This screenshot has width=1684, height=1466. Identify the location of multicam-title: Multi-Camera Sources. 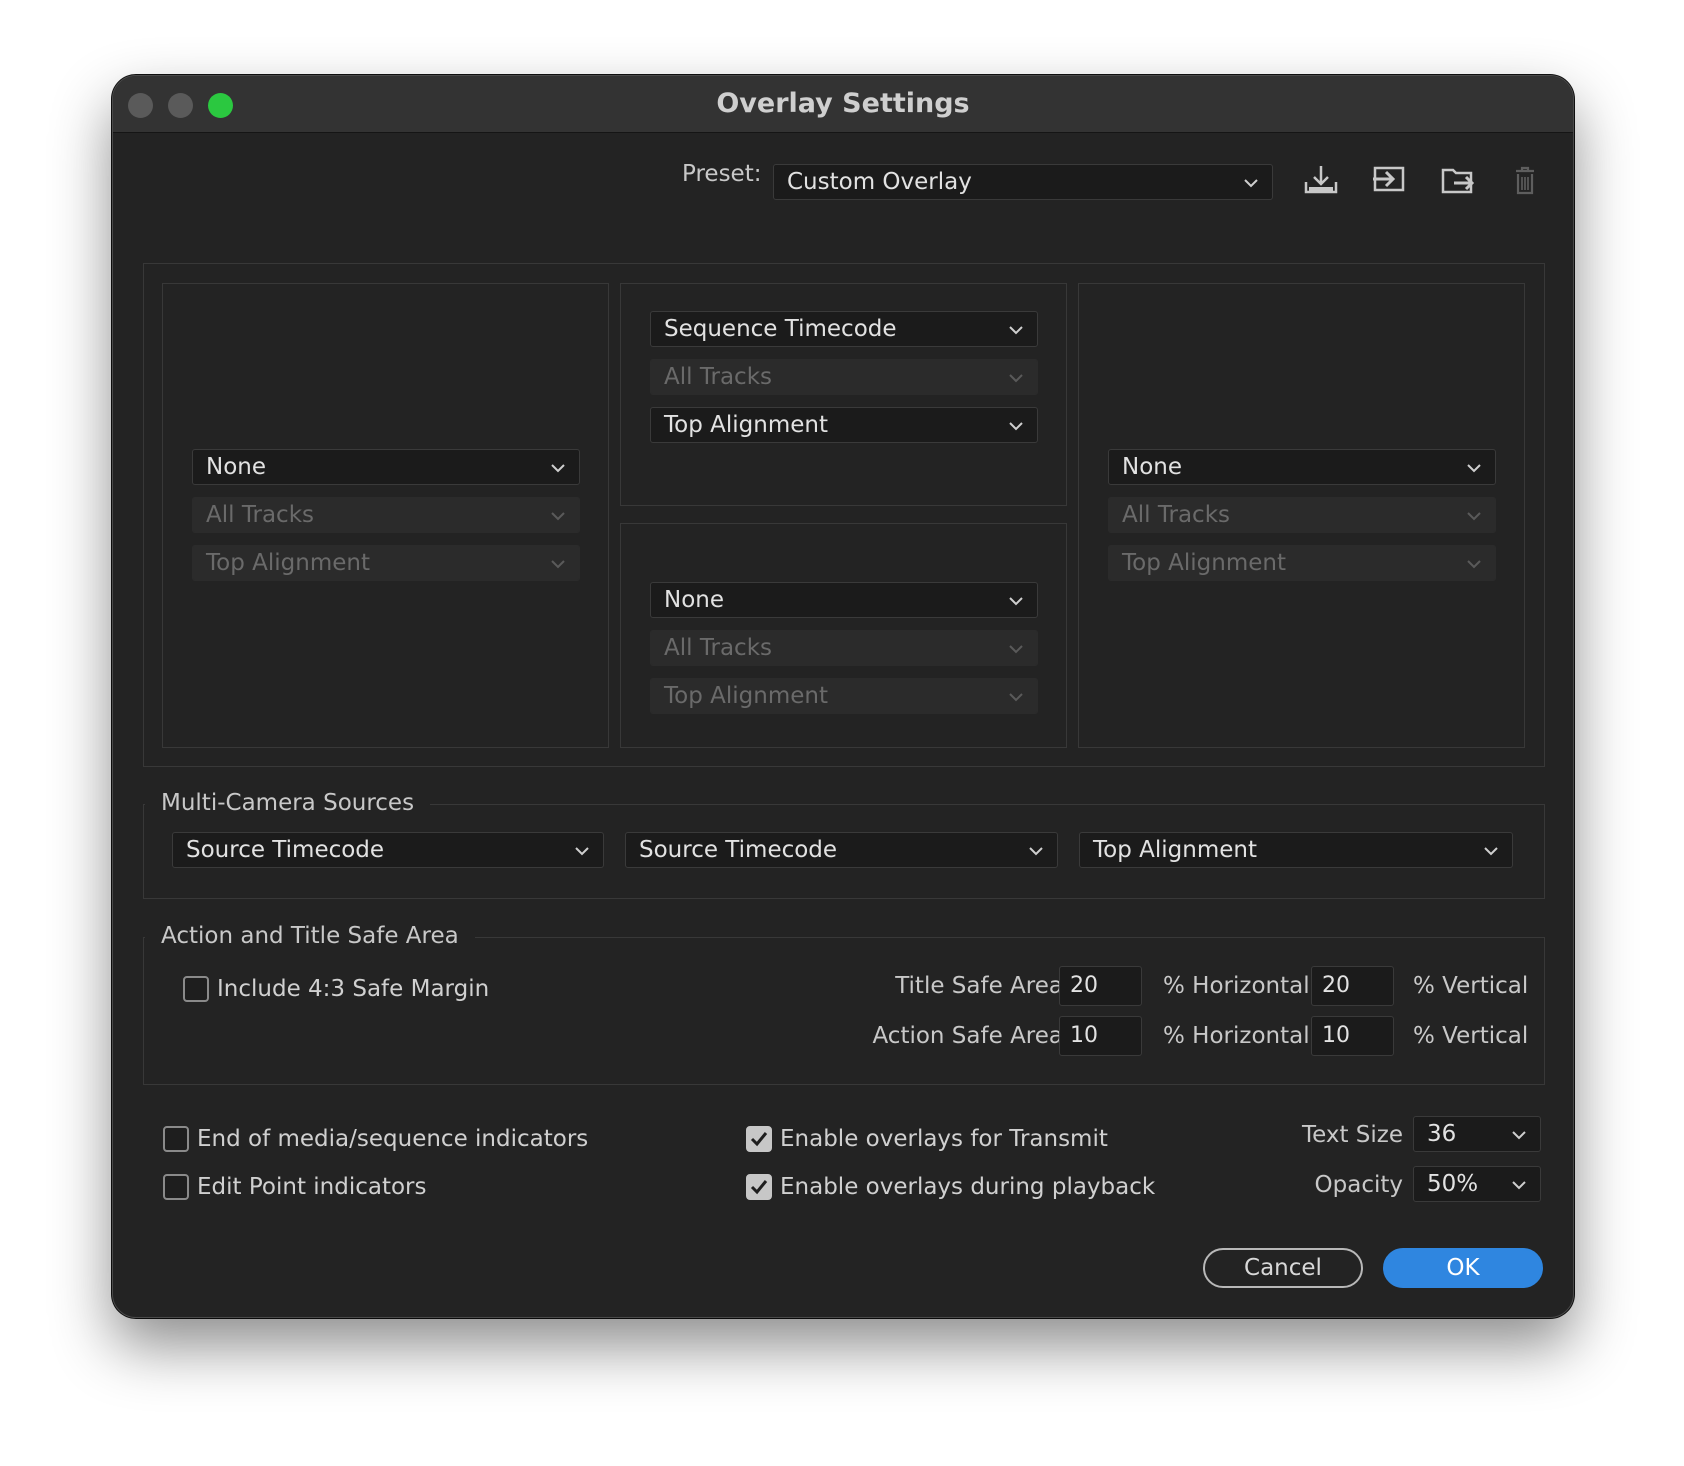
(288, 803).